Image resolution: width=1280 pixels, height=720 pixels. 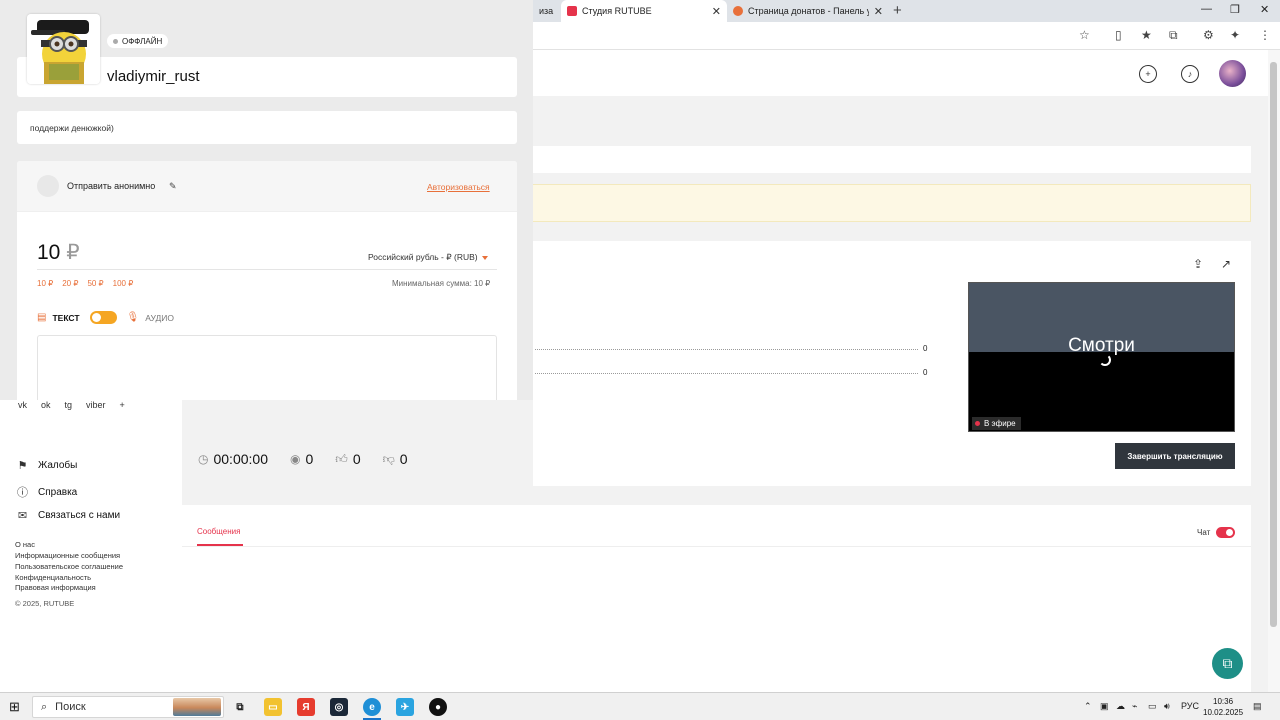 What do you see at coordinates (1084, 35) in the screenshot?
I see `favorite-star-icon: ☆` at bounding box center [1084, 35].